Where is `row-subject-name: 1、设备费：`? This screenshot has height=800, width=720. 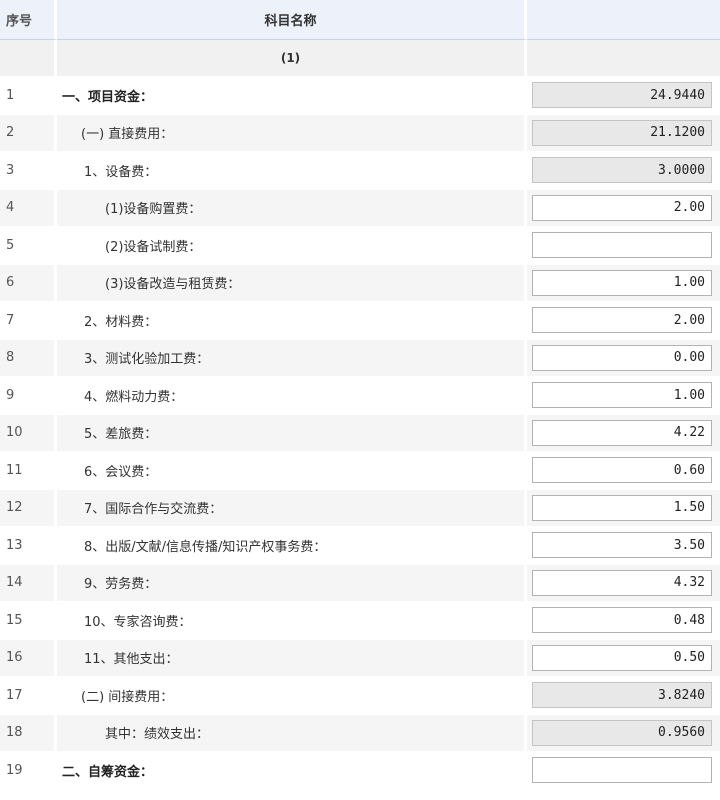
row-subject-name: 1、设备费： is located at coordinates (292, 171).